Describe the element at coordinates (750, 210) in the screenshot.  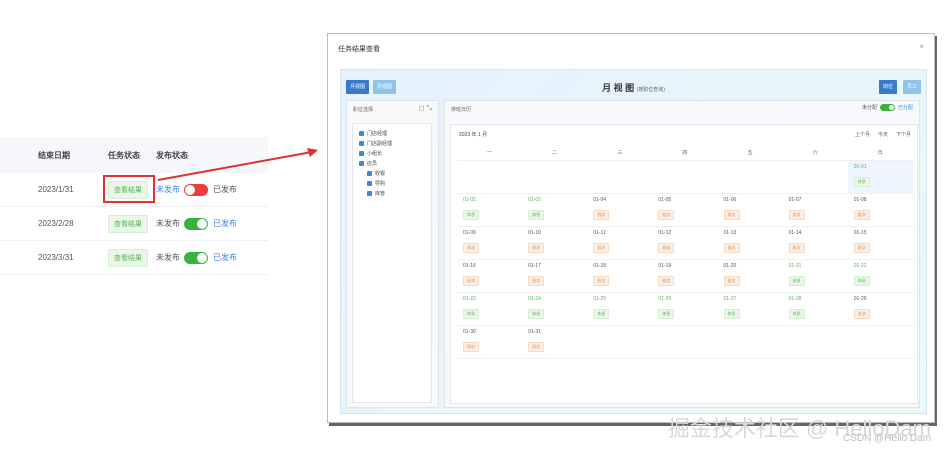
I see `calendar-day: 01-06 班次` at that location.